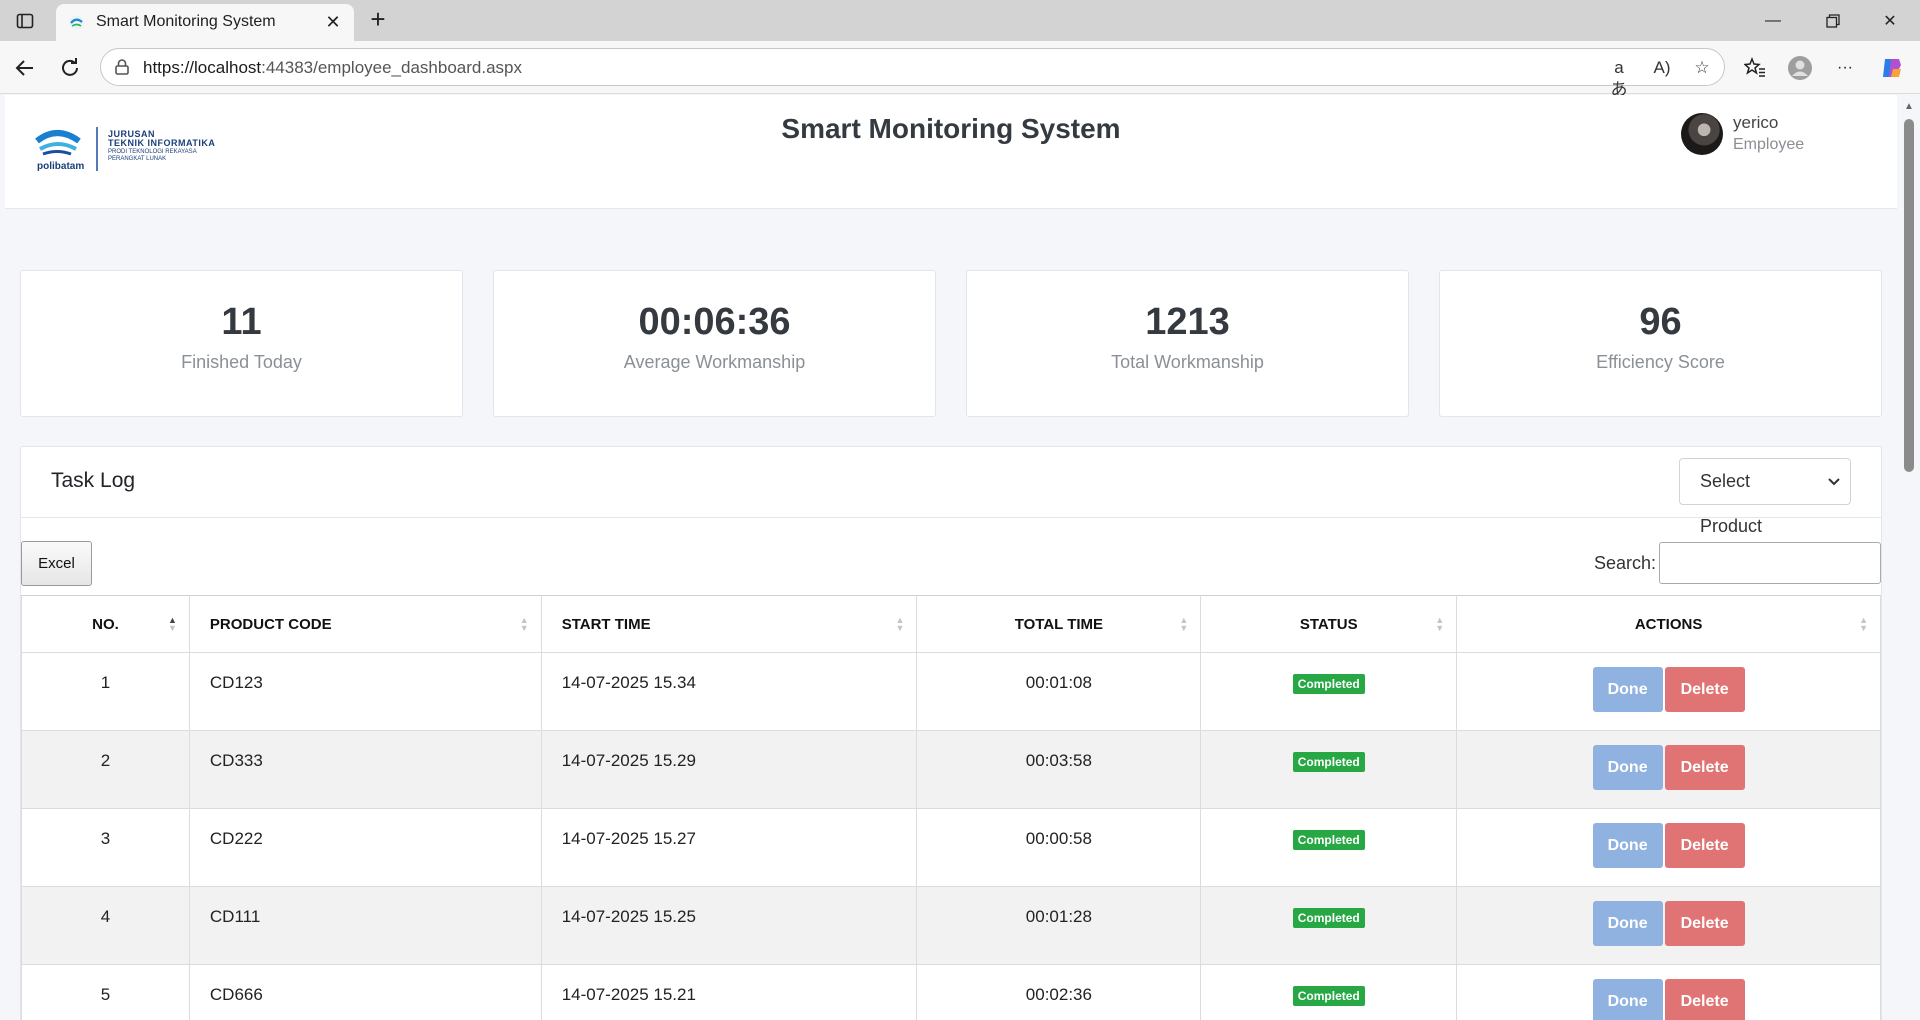 This screenshot has height=1020, width=1920. What do you see at coordinates (1059, 925) in the screenshot?
I see `cell-total-time: 00:01:28` at bounding box center [1059, 925].